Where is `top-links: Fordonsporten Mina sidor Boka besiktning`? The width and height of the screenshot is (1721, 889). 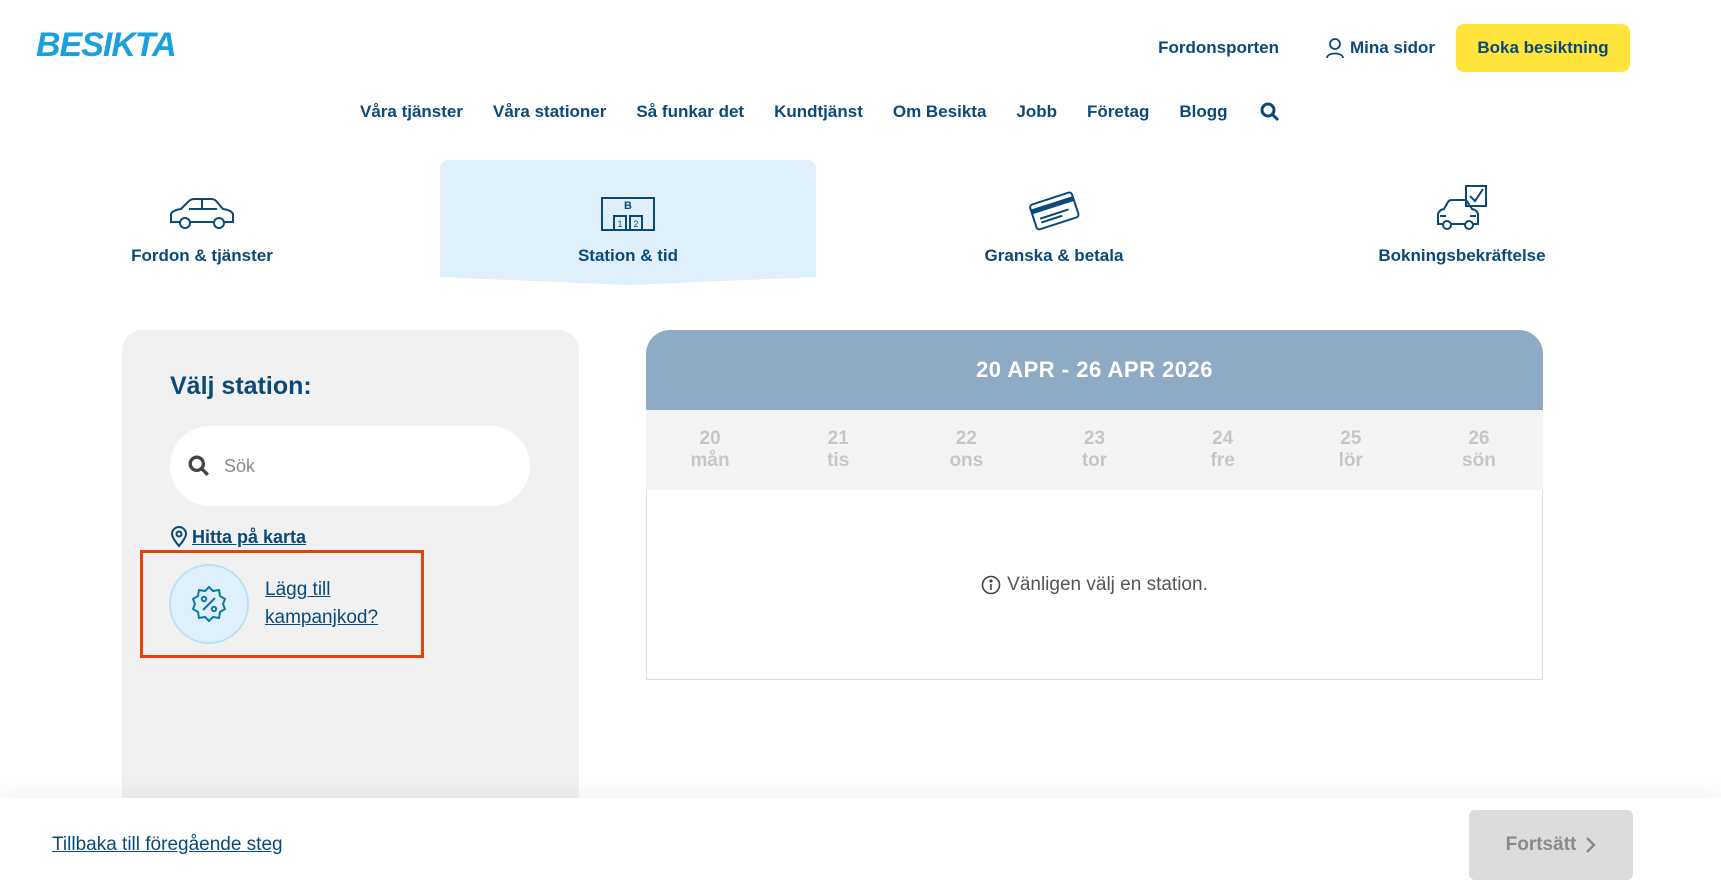
top-links: Fordonsporten Mina sidor Boka besiktning is located at coordinates (1394, 48).